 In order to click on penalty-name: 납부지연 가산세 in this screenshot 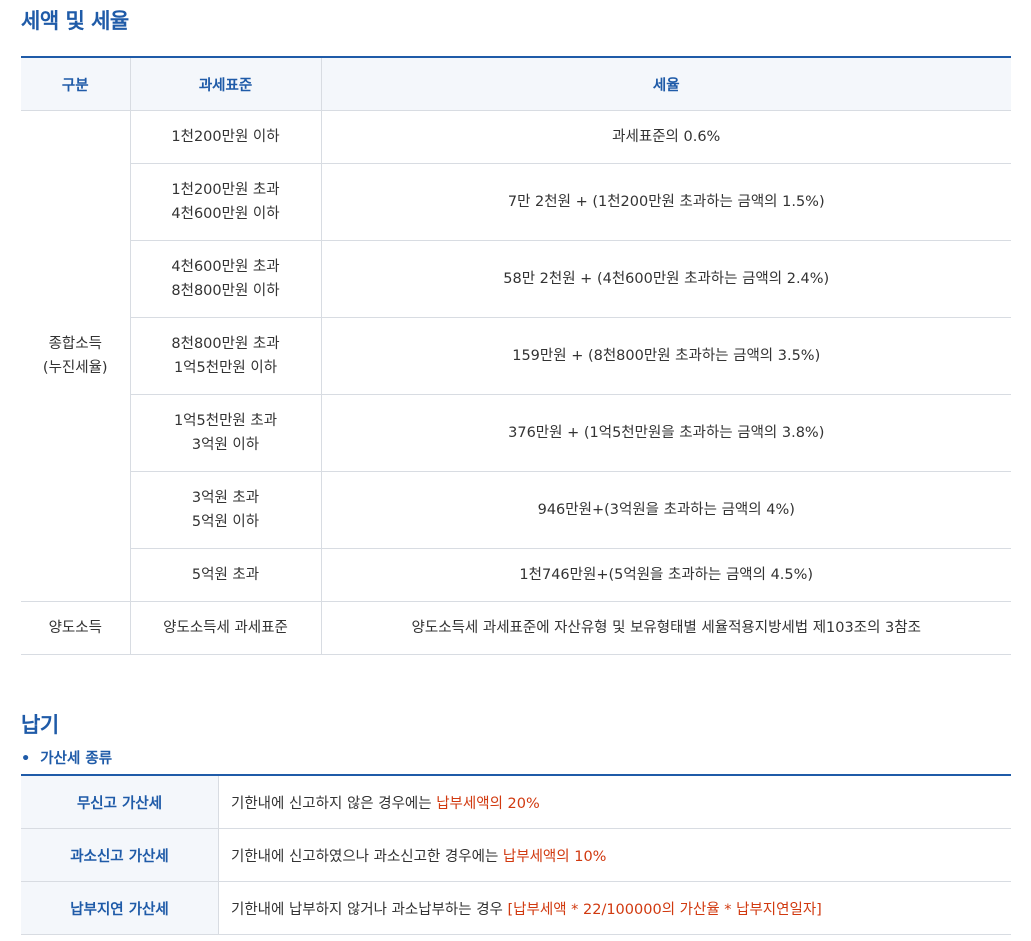, I will do `click(120, 908)`.